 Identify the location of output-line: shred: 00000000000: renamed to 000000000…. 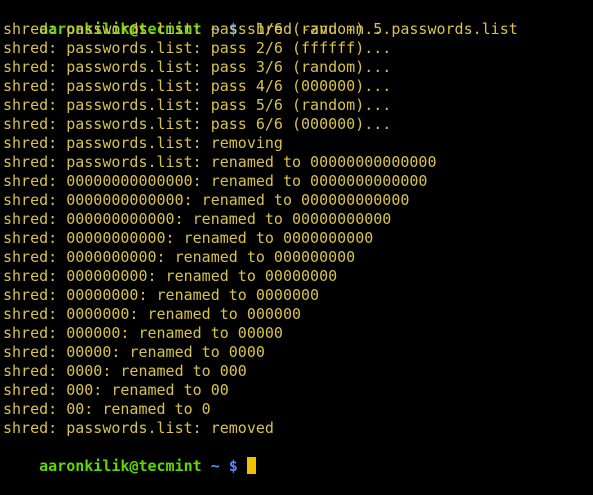
(188, 238).